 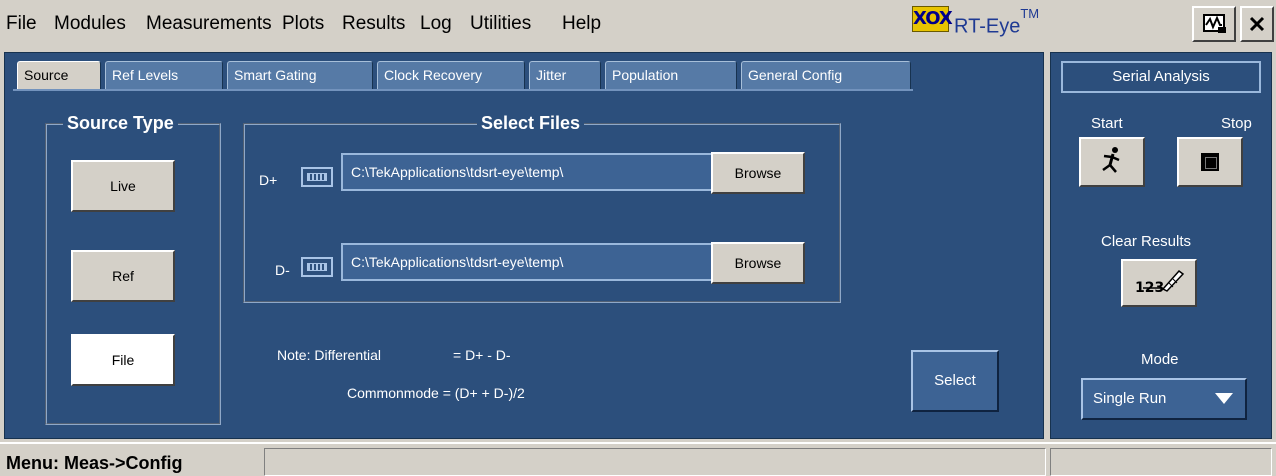 I want to click on d-plus-path-input: C:\TekApplications\tdsrt-eye\temp\, so click(x=527, y=172).